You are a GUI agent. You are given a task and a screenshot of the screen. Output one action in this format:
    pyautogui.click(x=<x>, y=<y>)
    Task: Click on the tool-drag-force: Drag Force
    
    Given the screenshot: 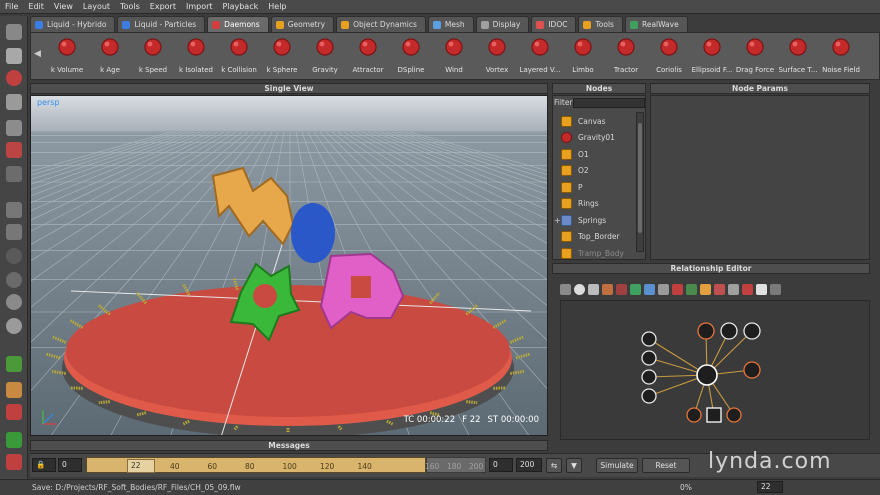 What is the action you would take?
    pyautogui.click(x=755, y=55)
    